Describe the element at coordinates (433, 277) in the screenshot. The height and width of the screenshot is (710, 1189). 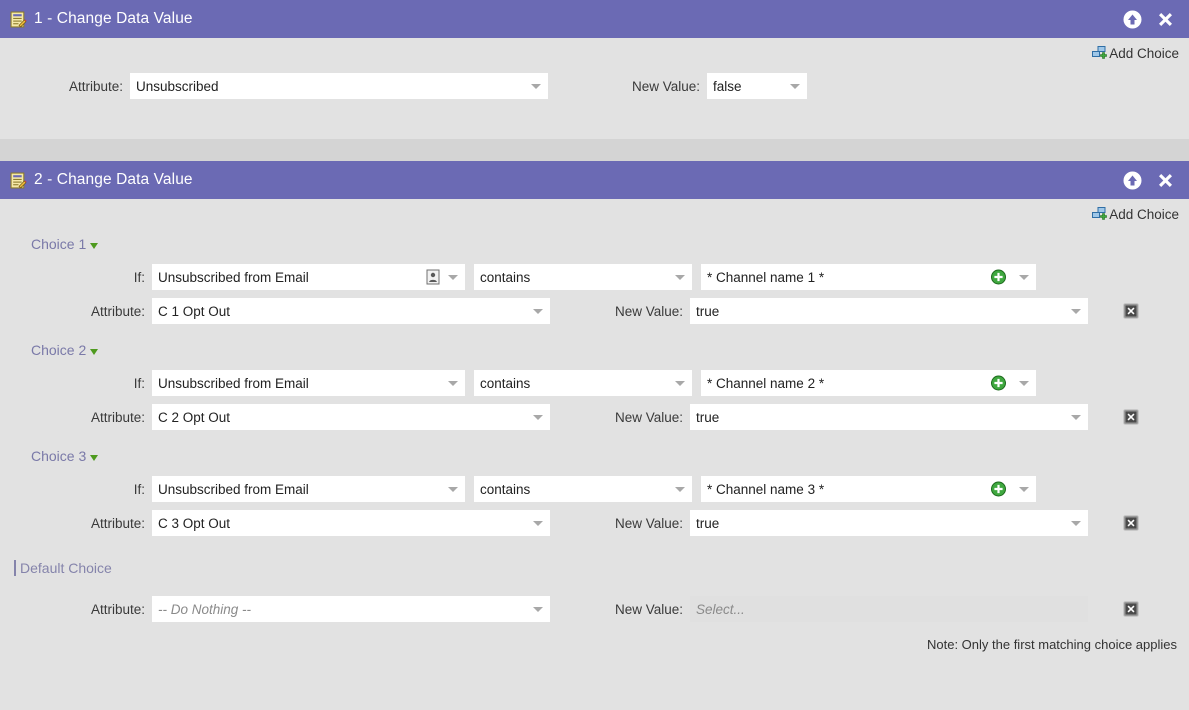
I see `contact-card-icon` at that location.